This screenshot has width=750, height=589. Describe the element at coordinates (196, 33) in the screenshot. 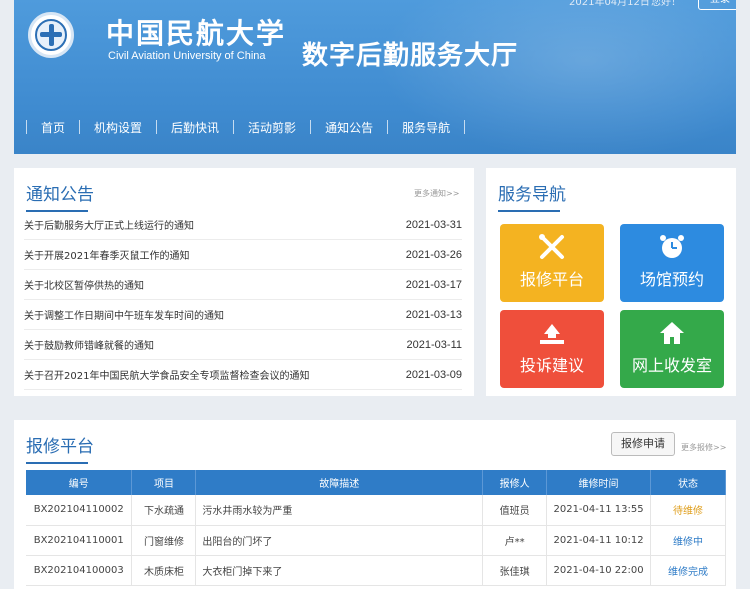

I see `school-name-cn: 中国民航大学` at that location.